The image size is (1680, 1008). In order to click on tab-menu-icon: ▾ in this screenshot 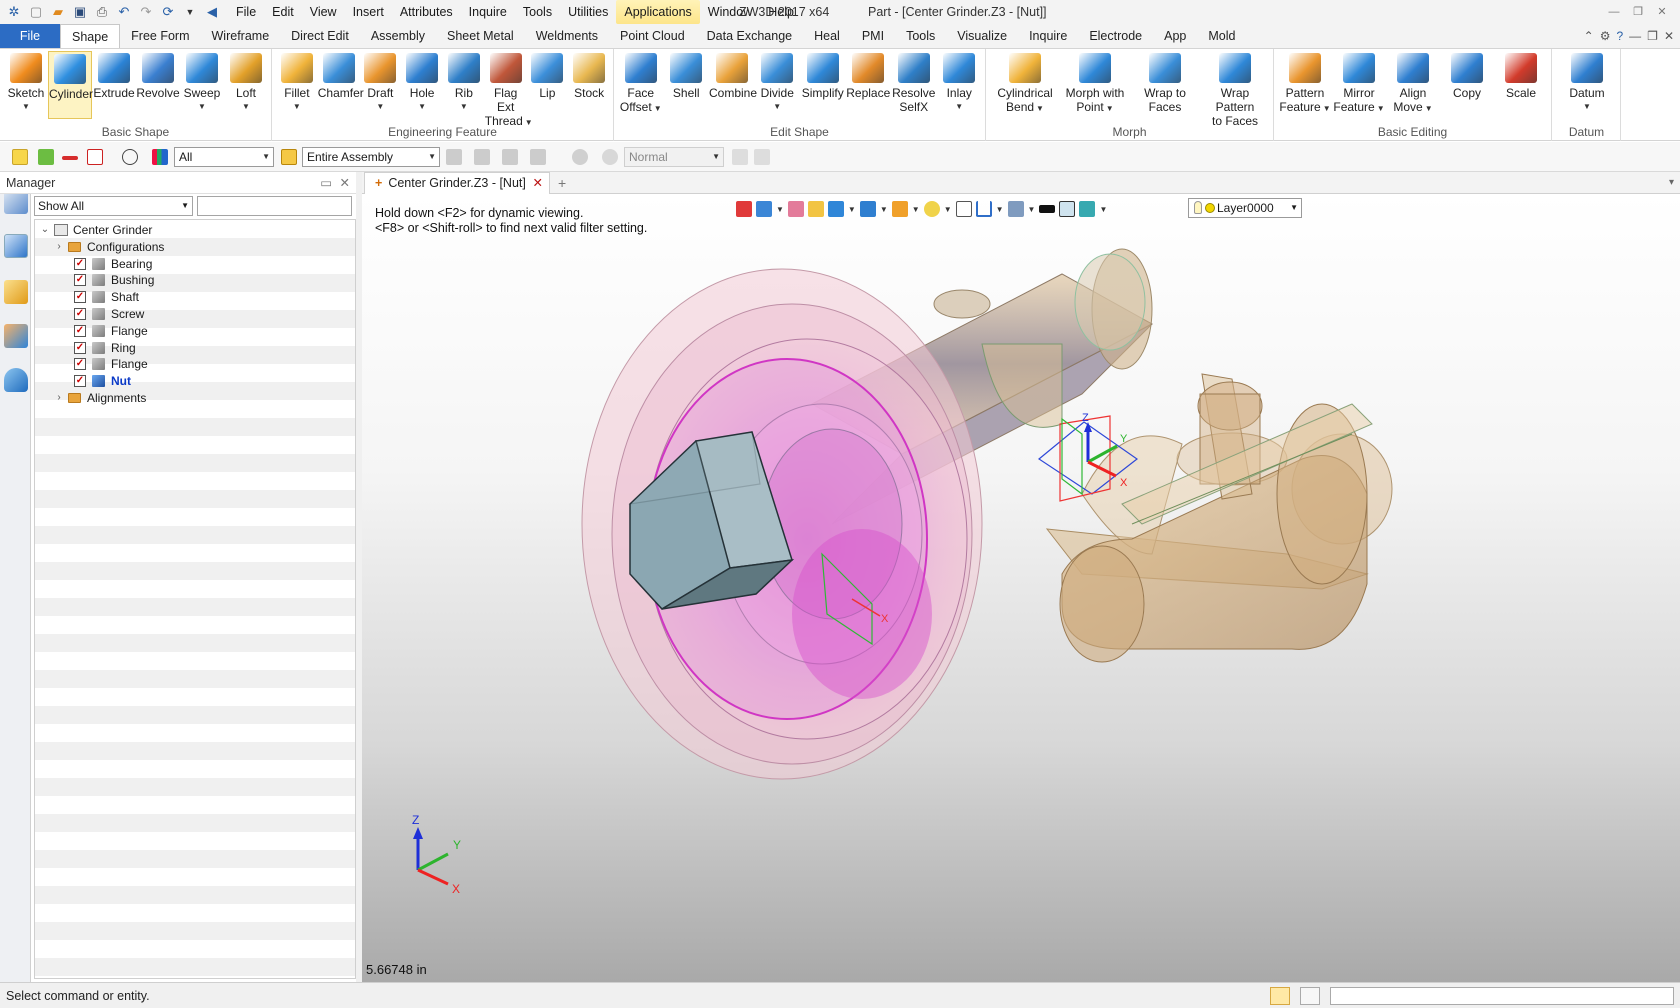, I will do `click(1671, 183)`.